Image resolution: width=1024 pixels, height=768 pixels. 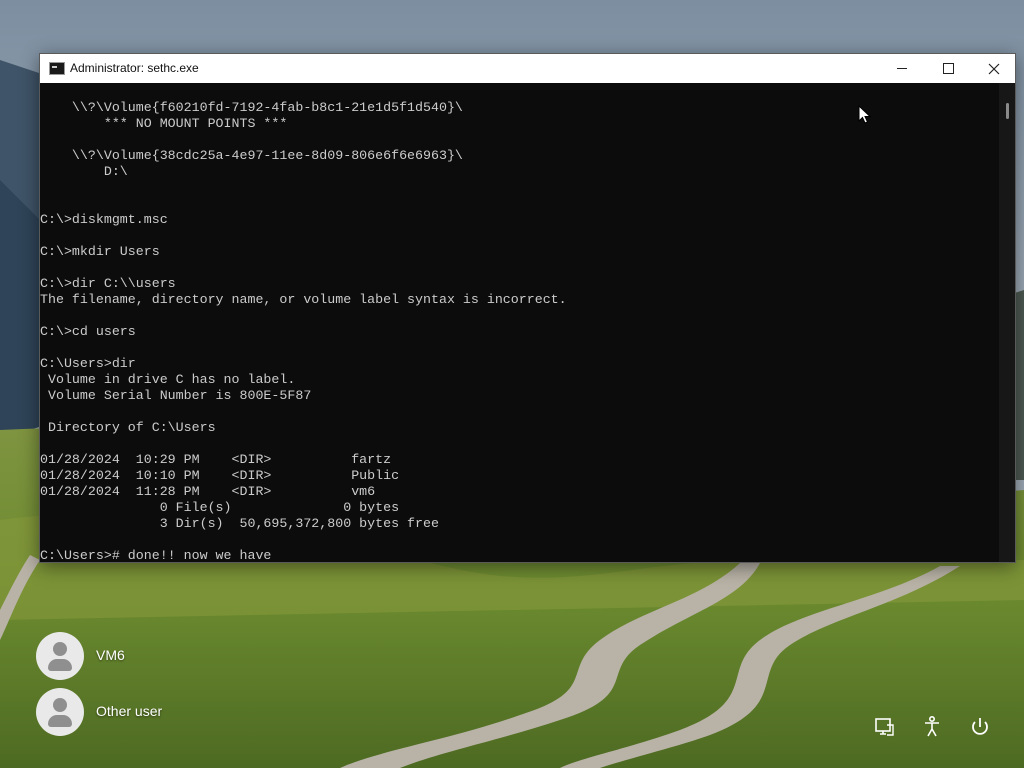 I want to click on network-icon, so click(x=884, y=727).